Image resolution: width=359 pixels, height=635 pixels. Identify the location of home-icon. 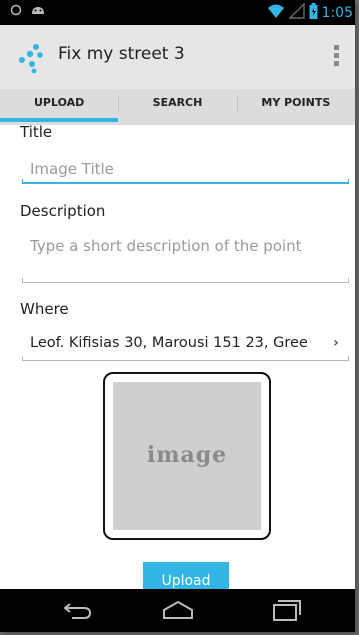
(178, 610).